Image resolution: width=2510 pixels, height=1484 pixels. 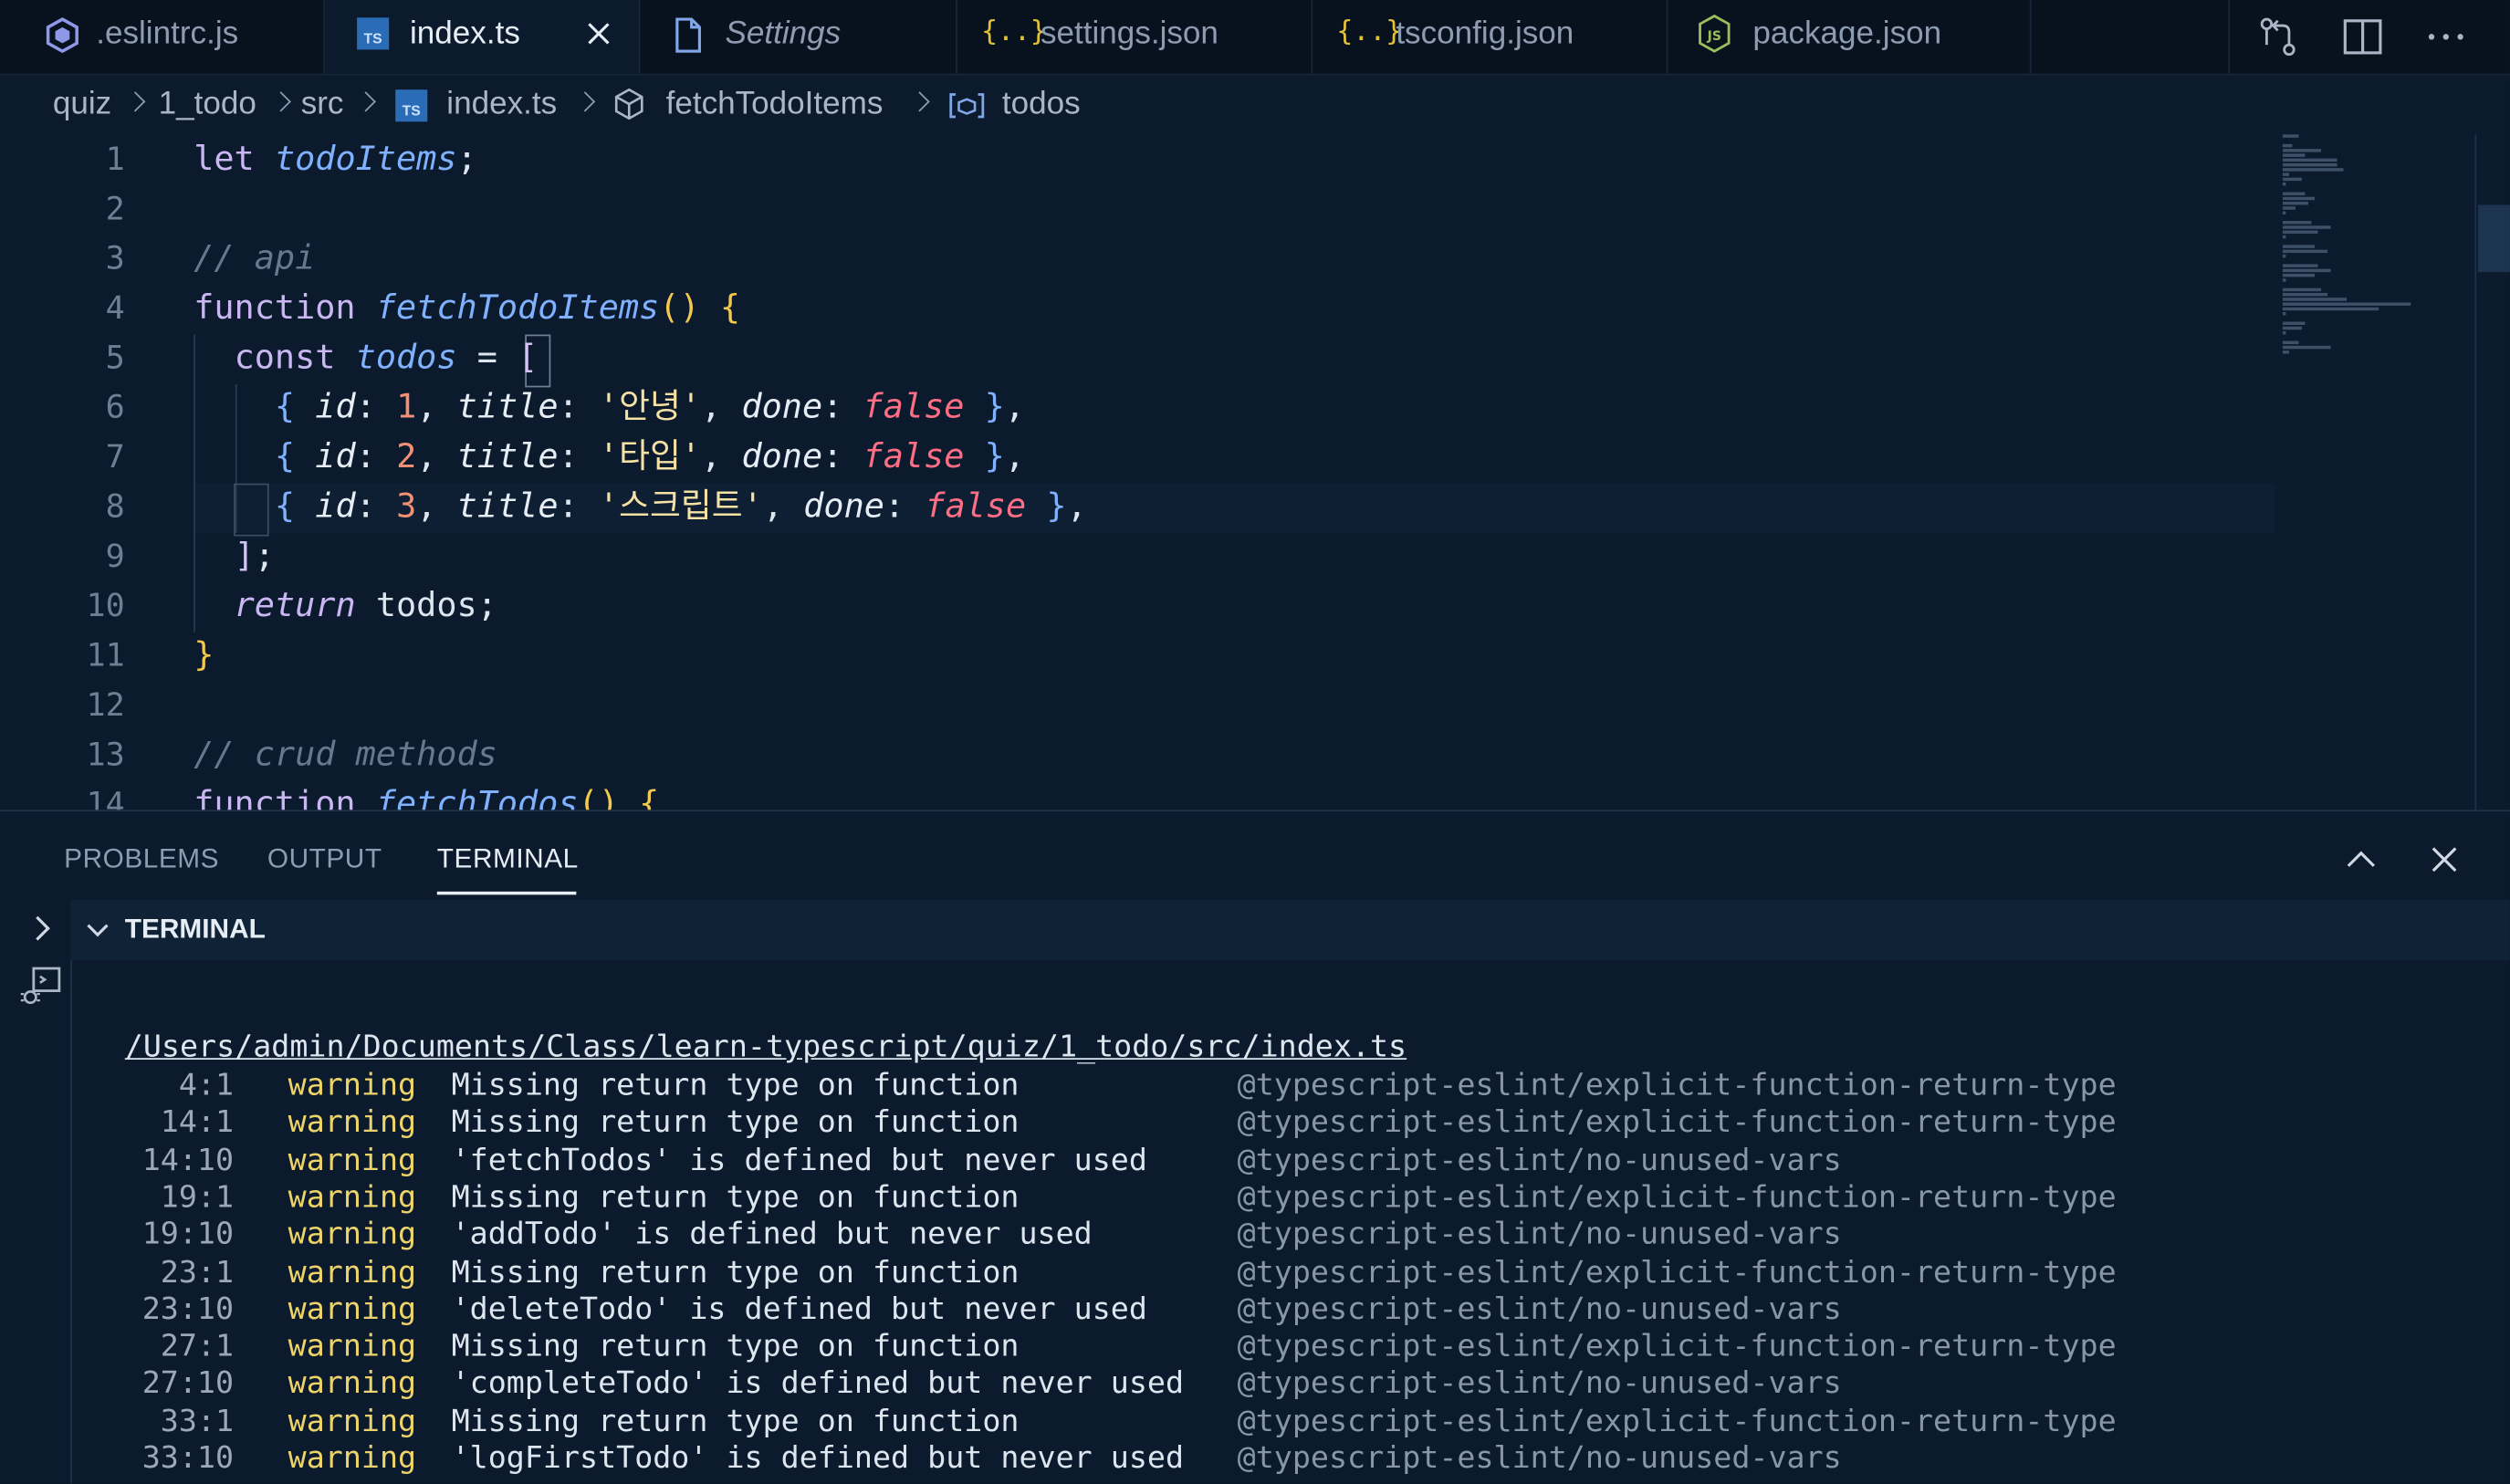 What do you see at coordinates (1041, 104) in the screenshot?
I see `breadcrumb-item-variable: todos` at bounding box center [1041, 104].